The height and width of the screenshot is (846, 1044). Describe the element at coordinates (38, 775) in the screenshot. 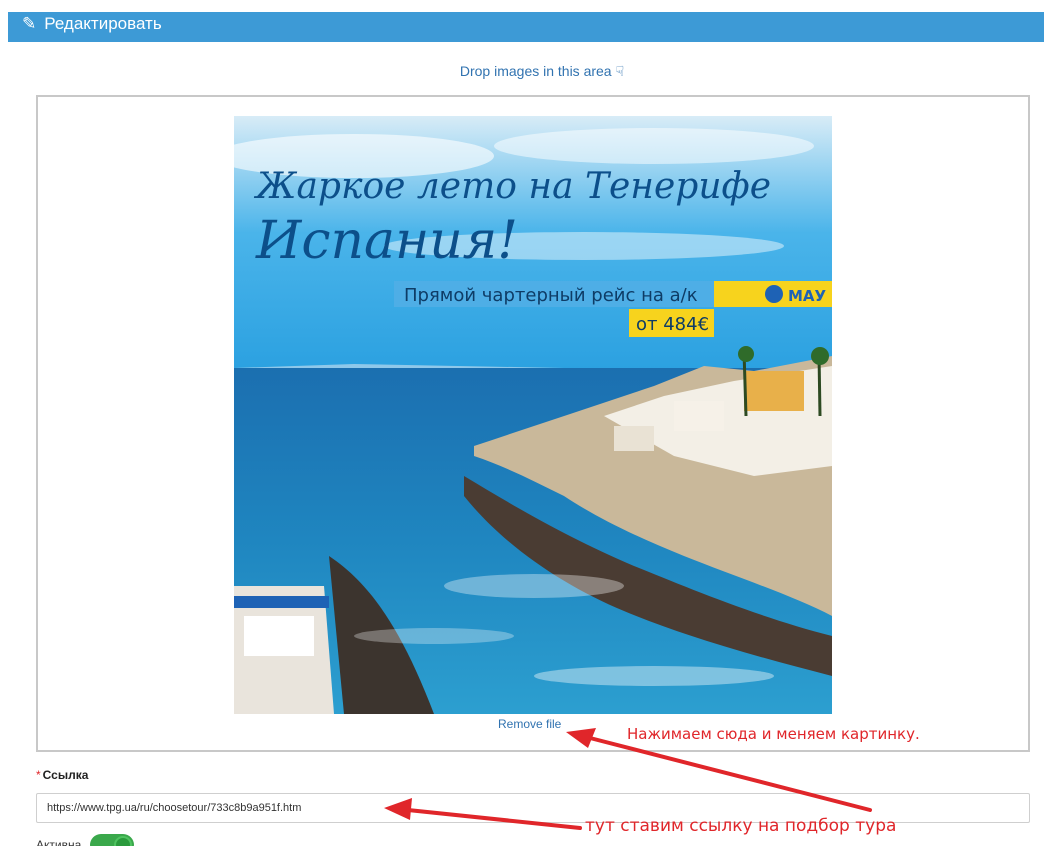

I see `required-mark: *` at that location.